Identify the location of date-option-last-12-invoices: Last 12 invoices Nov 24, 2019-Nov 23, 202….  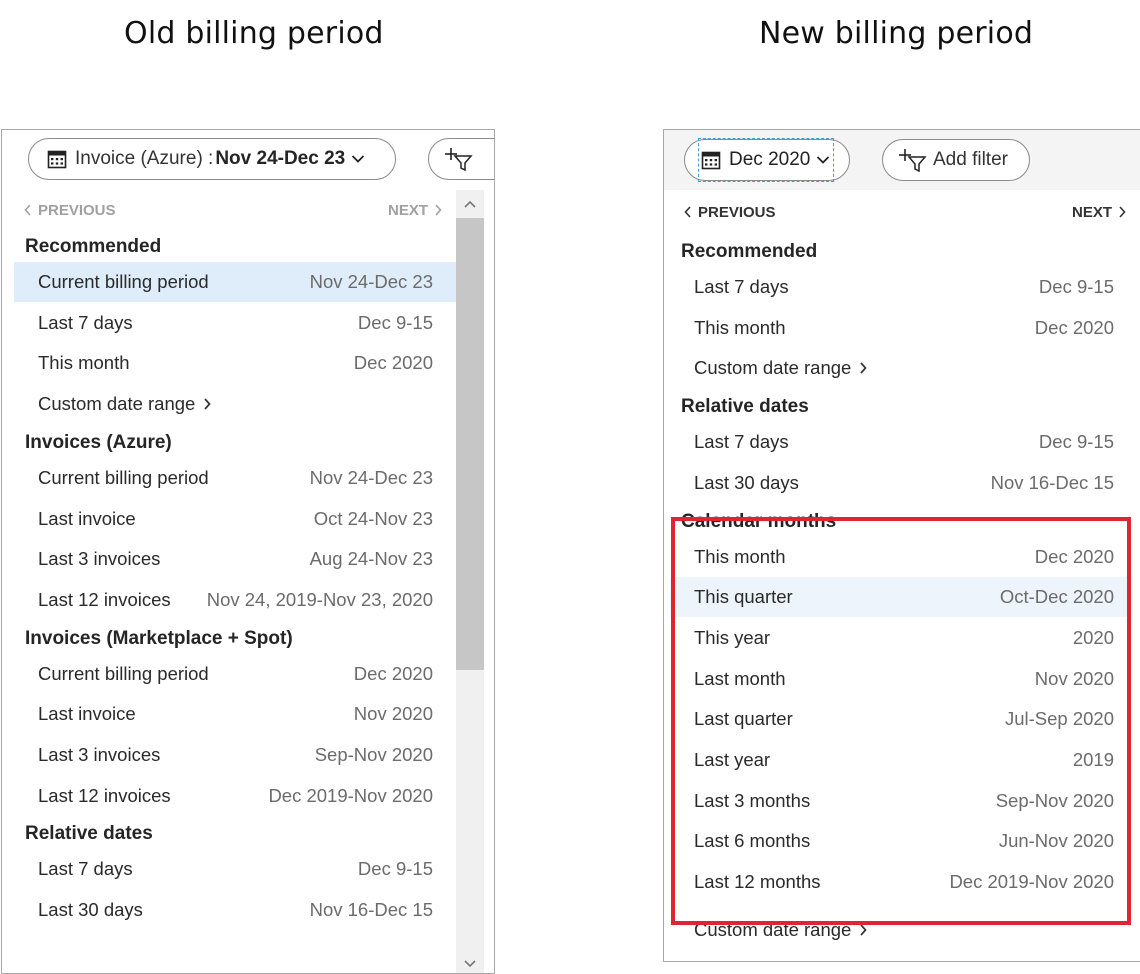
(235, 600).